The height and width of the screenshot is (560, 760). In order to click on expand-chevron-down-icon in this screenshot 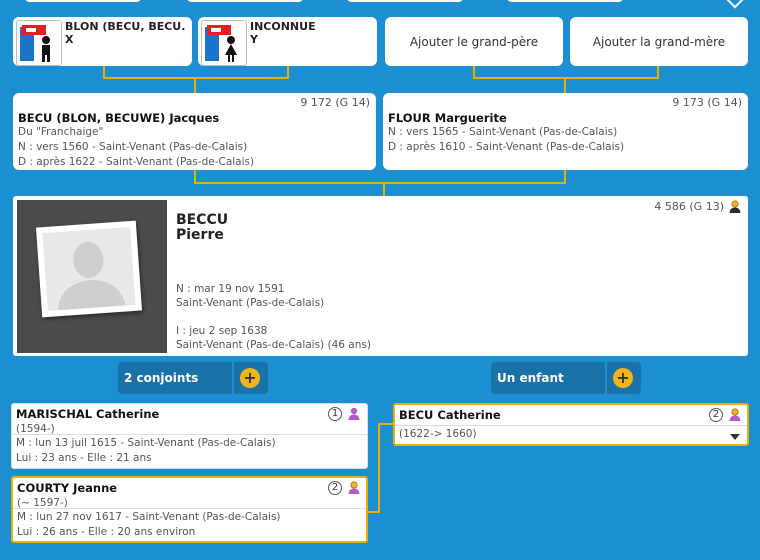, I will do `click(735, 437)`.